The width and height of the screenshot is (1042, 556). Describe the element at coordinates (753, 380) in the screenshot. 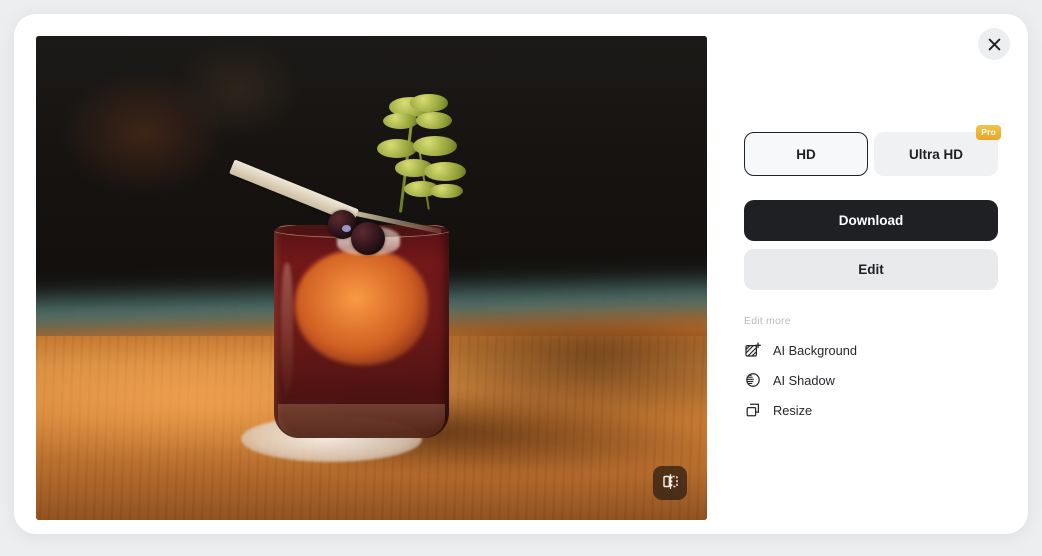

I see `ai-shadow-icon` at that location.